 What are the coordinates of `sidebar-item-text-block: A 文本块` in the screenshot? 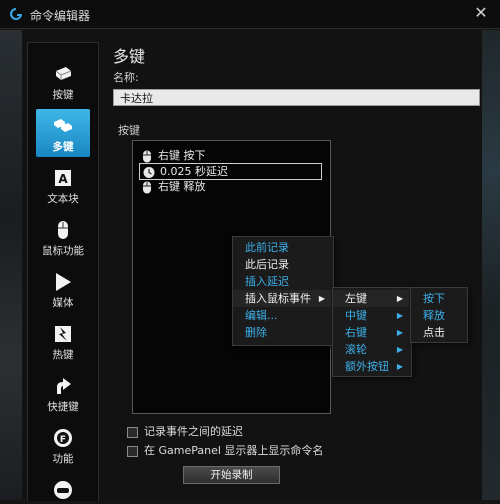 It's located at (63, 185).